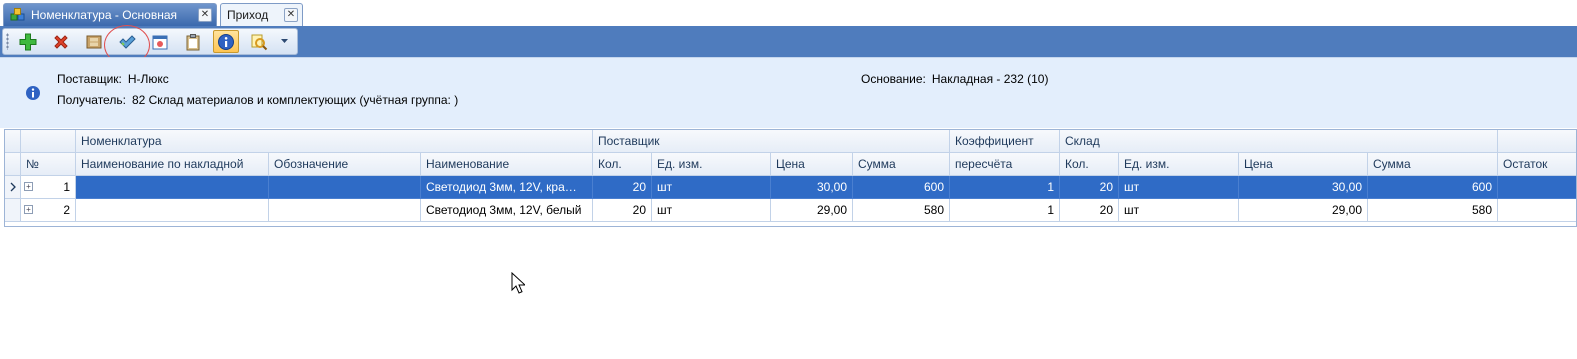 The width and height of the screenshot is (1577, 359). Describe the element at coordinates (507, 210) in the screenshot. I see `cell-name: Светодиод 3мм, 12V, белый` at that location.